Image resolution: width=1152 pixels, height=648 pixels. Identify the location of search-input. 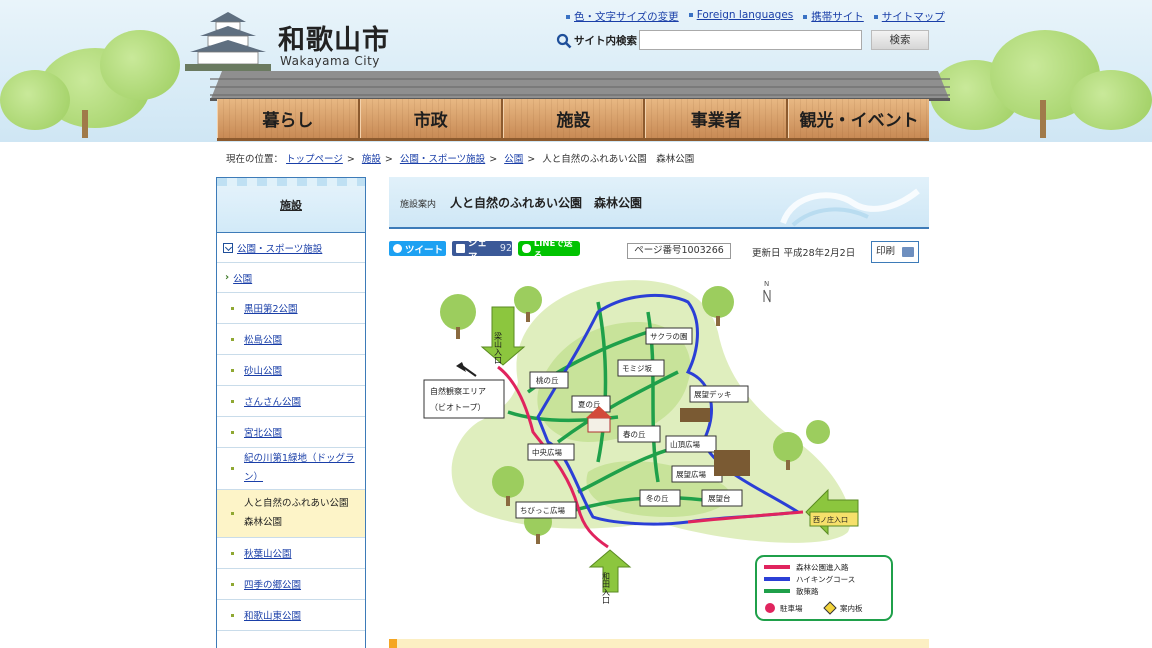
(750, 40).